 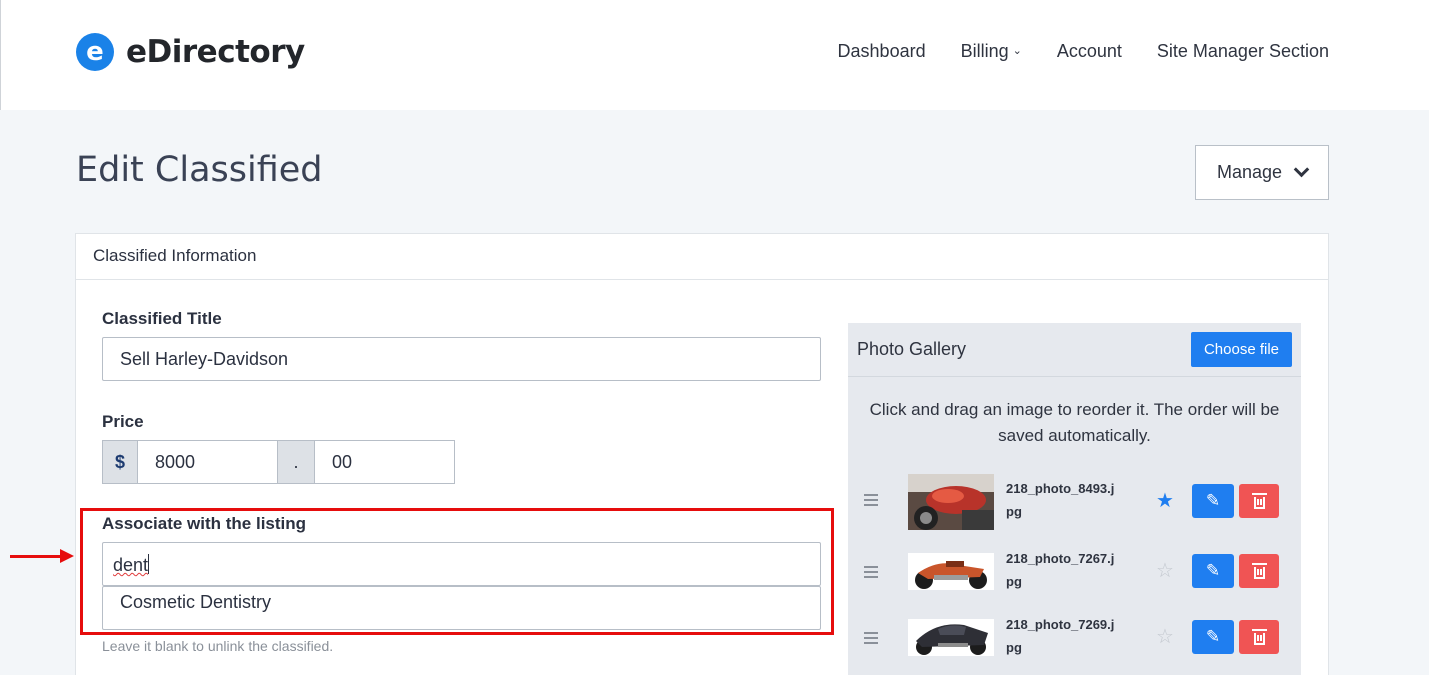 I want to click on annotation-arrow-head, so click(x=67, y=556).